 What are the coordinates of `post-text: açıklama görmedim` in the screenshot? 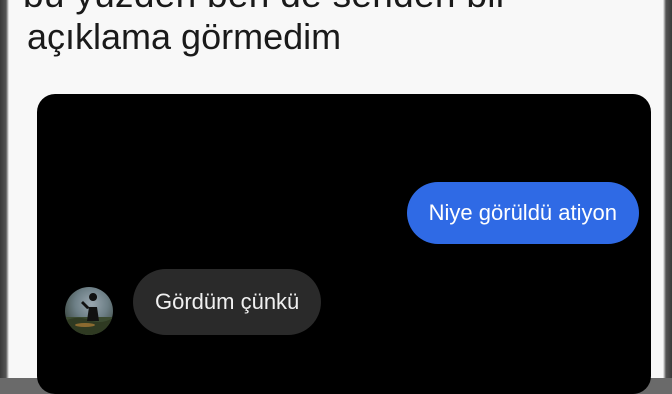 It's located at (184, 36).